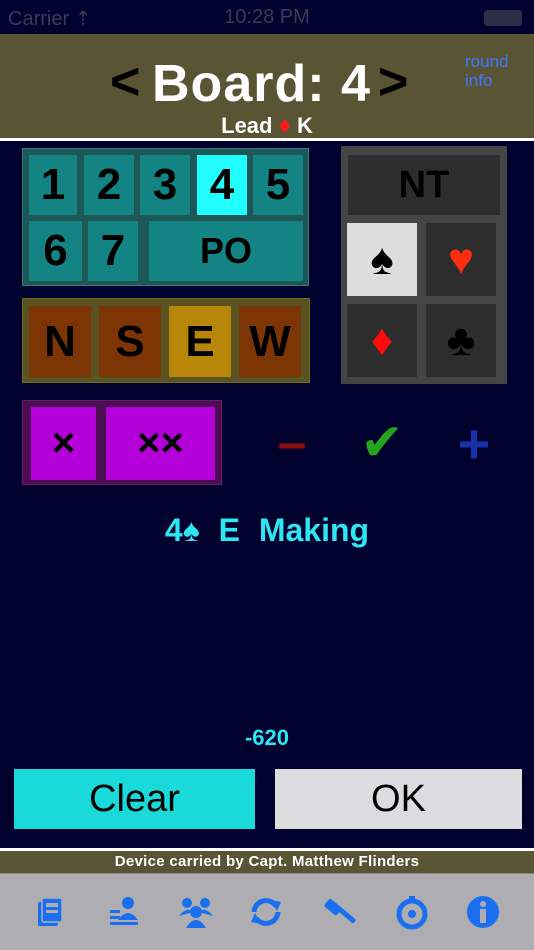 This screenshot has height=950, width=534. Describe the element at coordinates (109, 185) in the screenshot. I see `level-2-button: 2` at that location.